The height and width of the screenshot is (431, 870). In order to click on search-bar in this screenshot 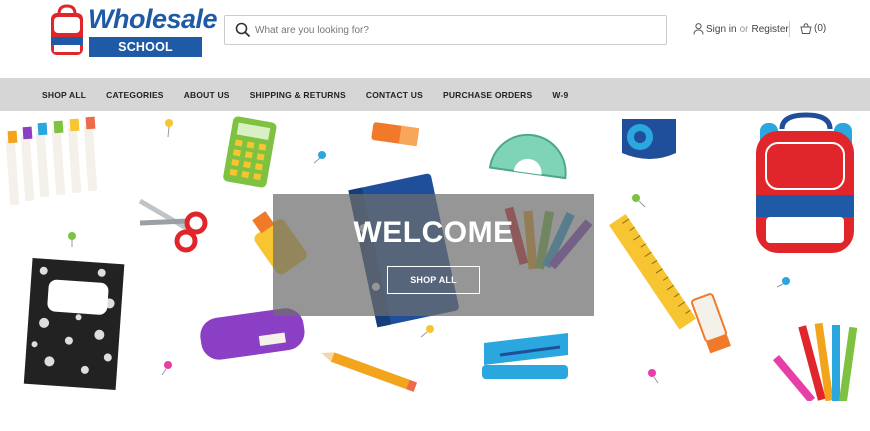, I will do `click(445, 30)`.